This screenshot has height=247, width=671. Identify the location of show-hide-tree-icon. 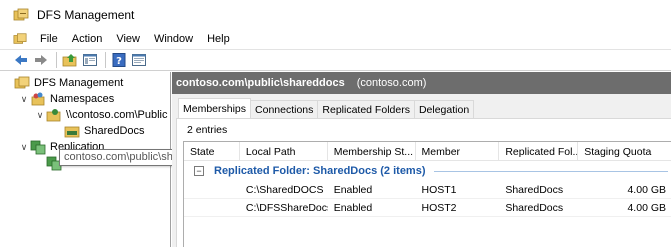
(90, 60).